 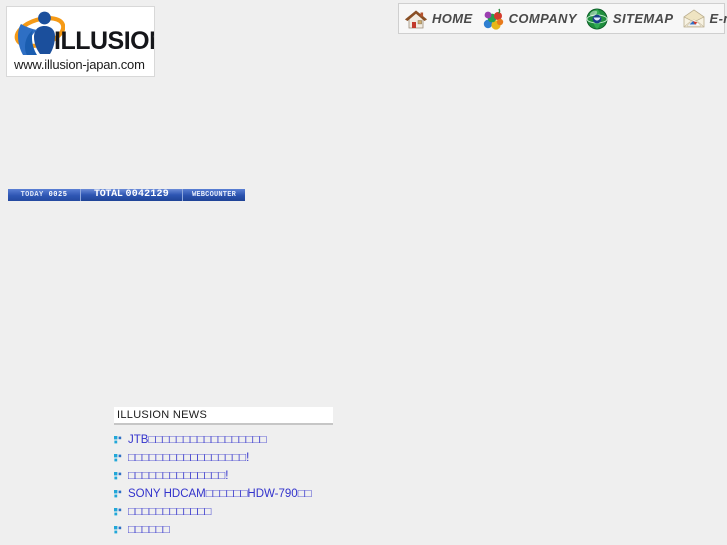 I want to click on building-blocks-icon, so click(x=493, y=19).